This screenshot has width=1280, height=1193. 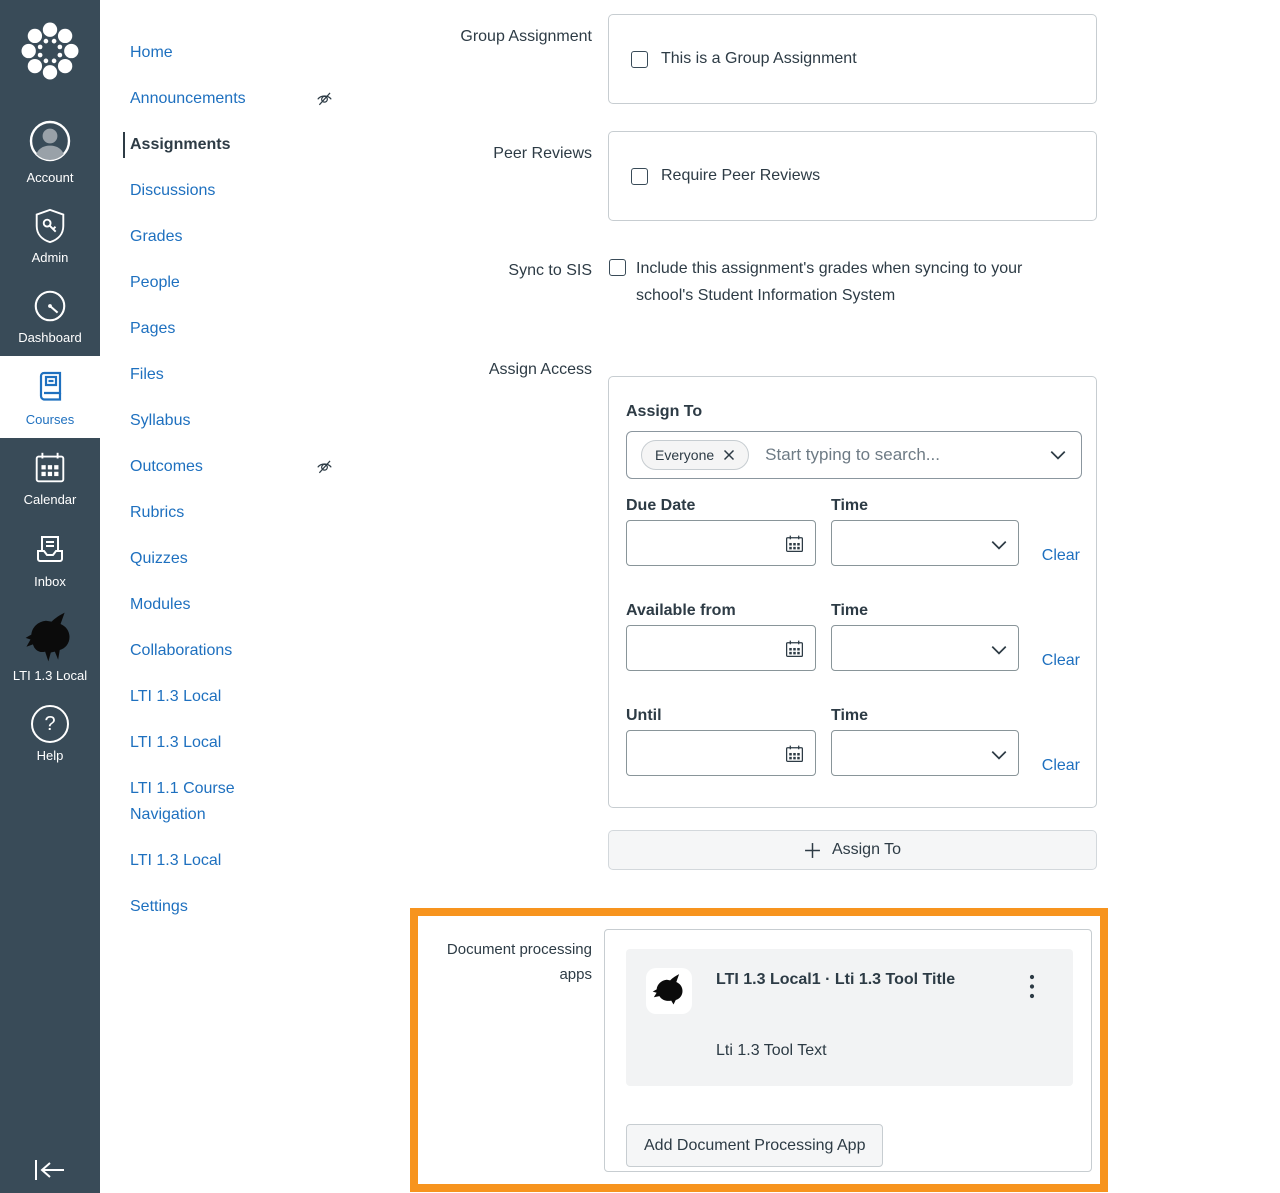 I want to click on course-nav-lti-13-local-3: LTI 1.3 Local, so click(x=211, y=861).